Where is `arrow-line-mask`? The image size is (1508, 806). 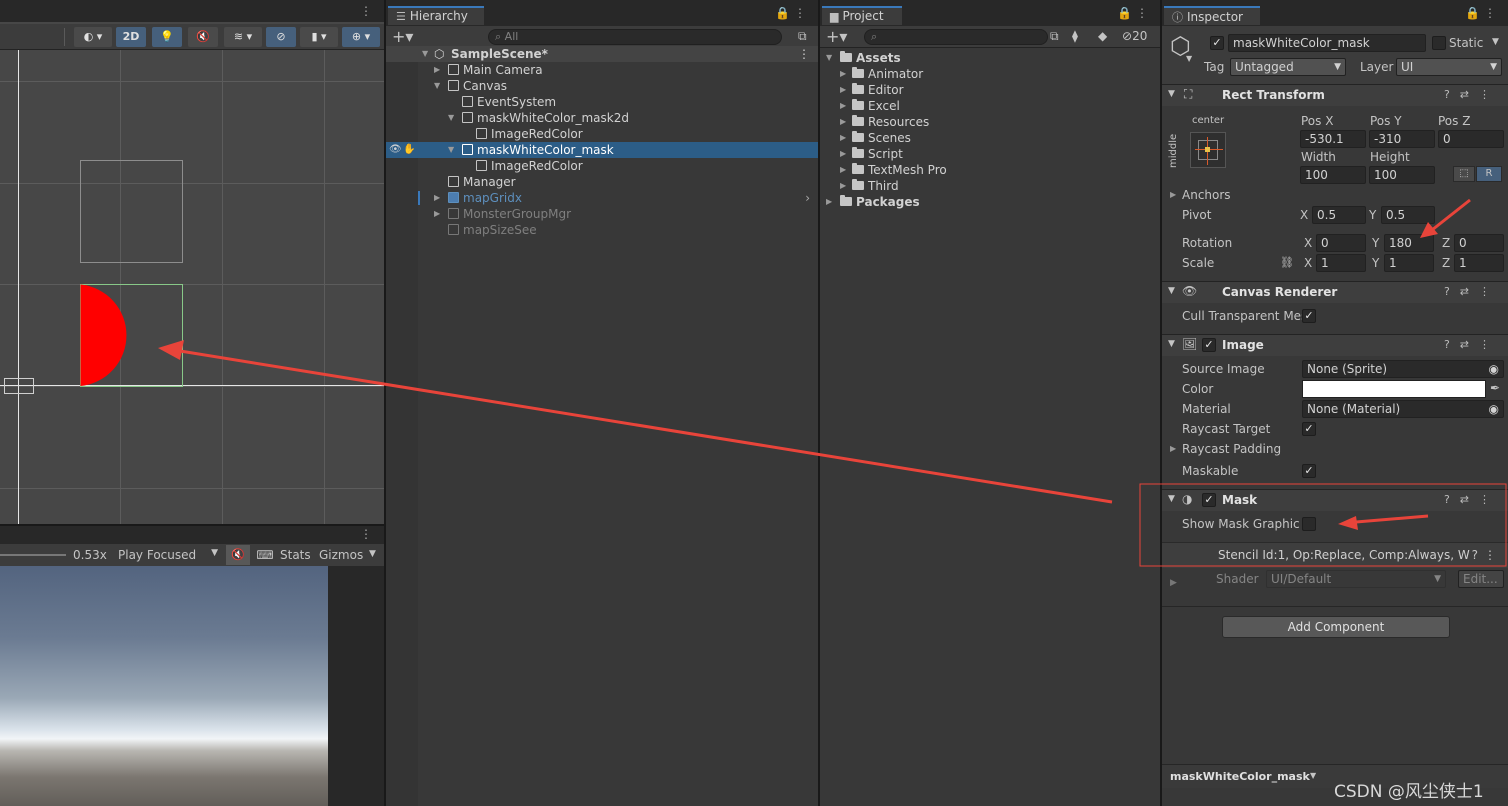
arrow-line-mask is located at coordinates (1392, 519).